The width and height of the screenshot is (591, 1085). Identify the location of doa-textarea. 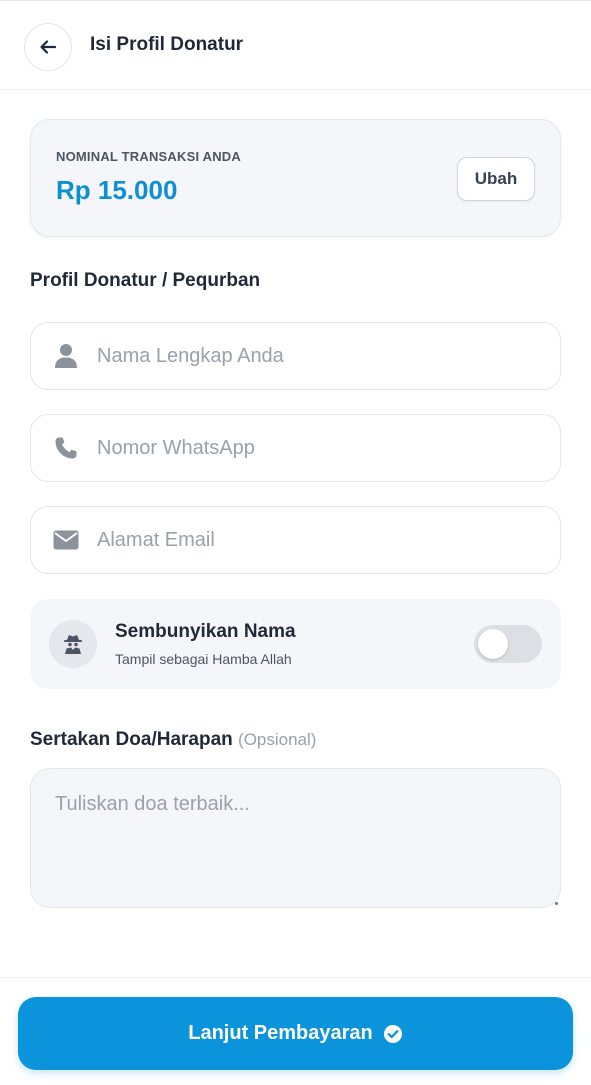
(295, 843).